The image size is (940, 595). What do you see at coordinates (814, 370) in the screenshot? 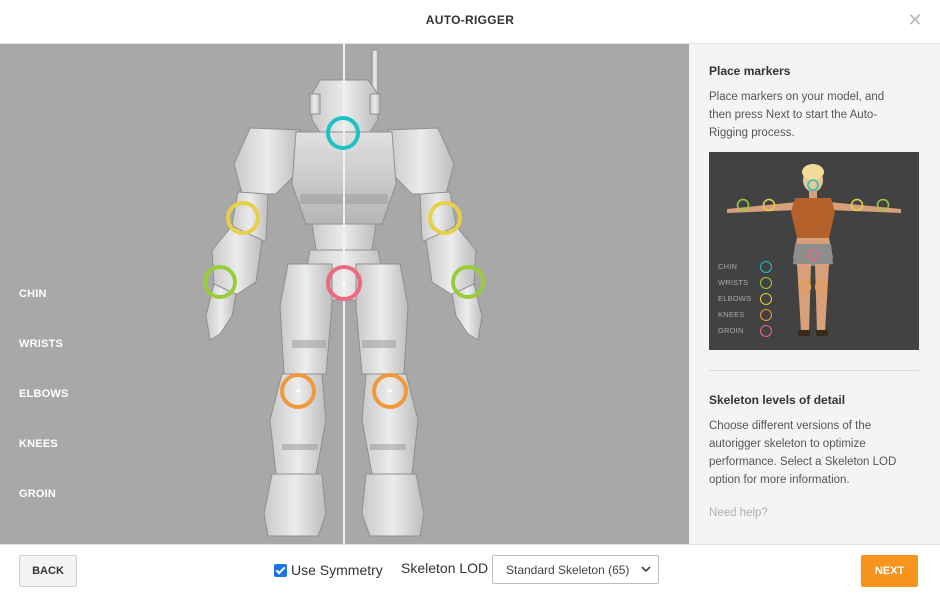
I see `panel-divider` at bounding box center [814, 370].